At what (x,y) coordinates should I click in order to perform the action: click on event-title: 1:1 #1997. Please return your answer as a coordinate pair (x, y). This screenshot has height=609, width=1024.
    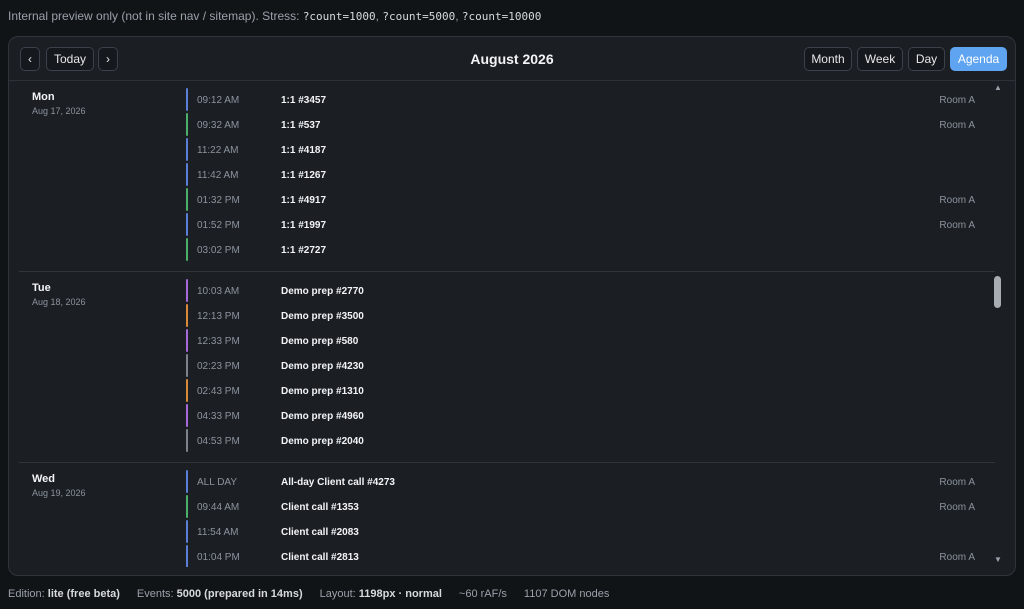
    Looking at the image, I should click on (304, 225).